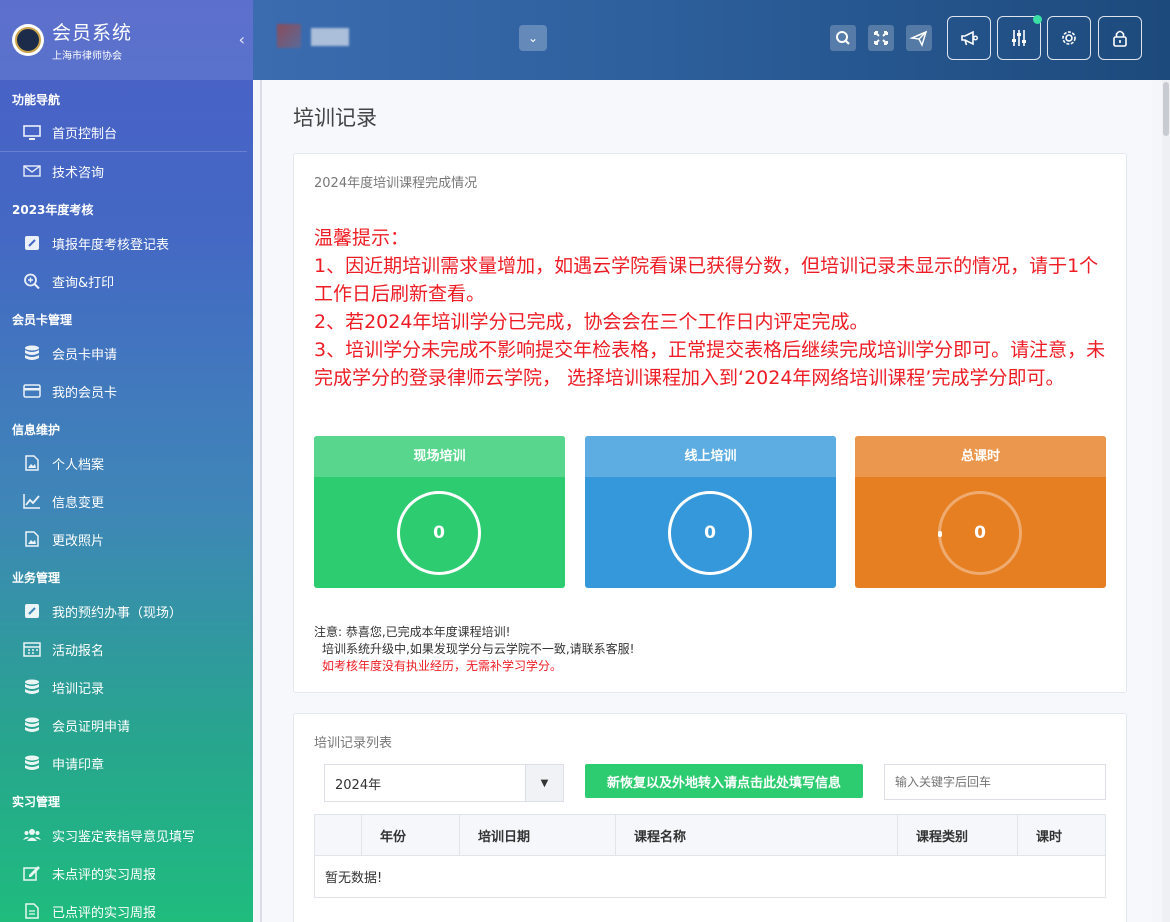  I want to click on column-header: 培训日期, so click(537, 835).